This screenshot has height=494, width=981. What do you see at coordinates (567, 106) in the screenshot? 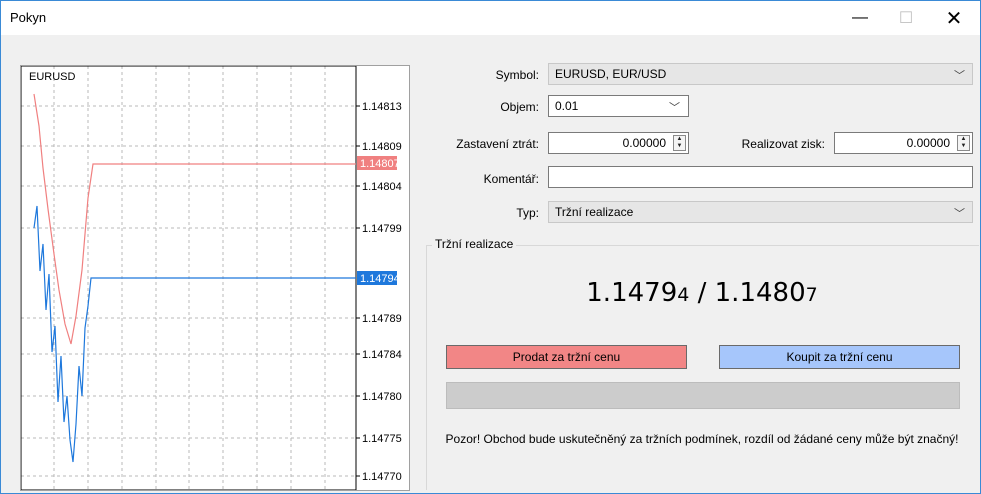
I see `volume-value: 0.01` at bounding box center [567, 106].